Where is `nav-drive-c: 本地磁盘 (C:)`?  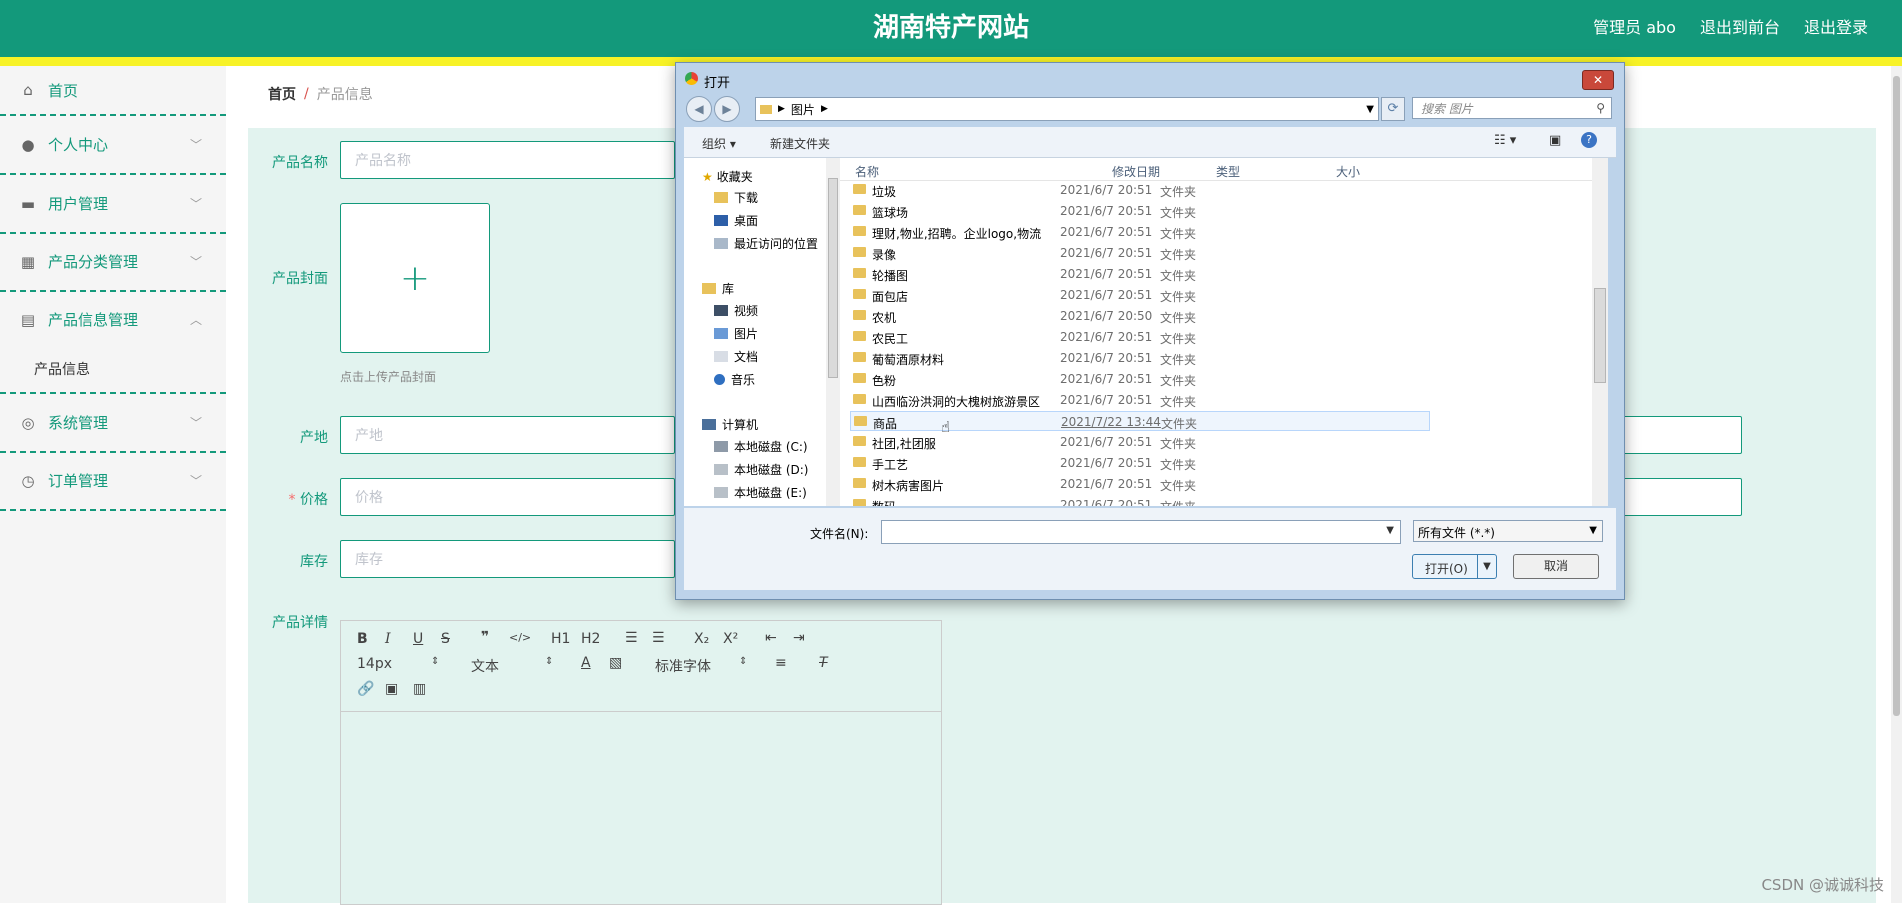
nav-drive-c: 本地磁盘 (C:) is located at coordinates (761, 446).